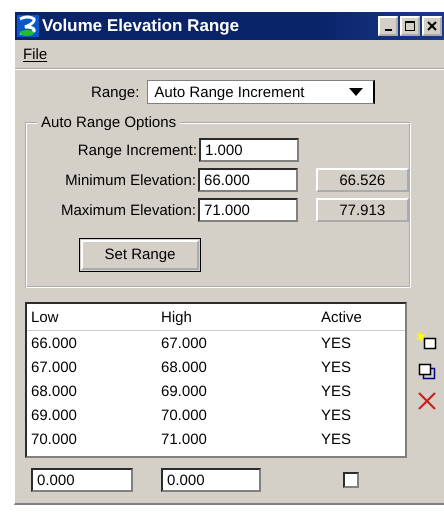  What do you see at coordinates (108, 122) in the screenshot?
I see `group-title: Auto Range Options` at bounding box center [108, 122].